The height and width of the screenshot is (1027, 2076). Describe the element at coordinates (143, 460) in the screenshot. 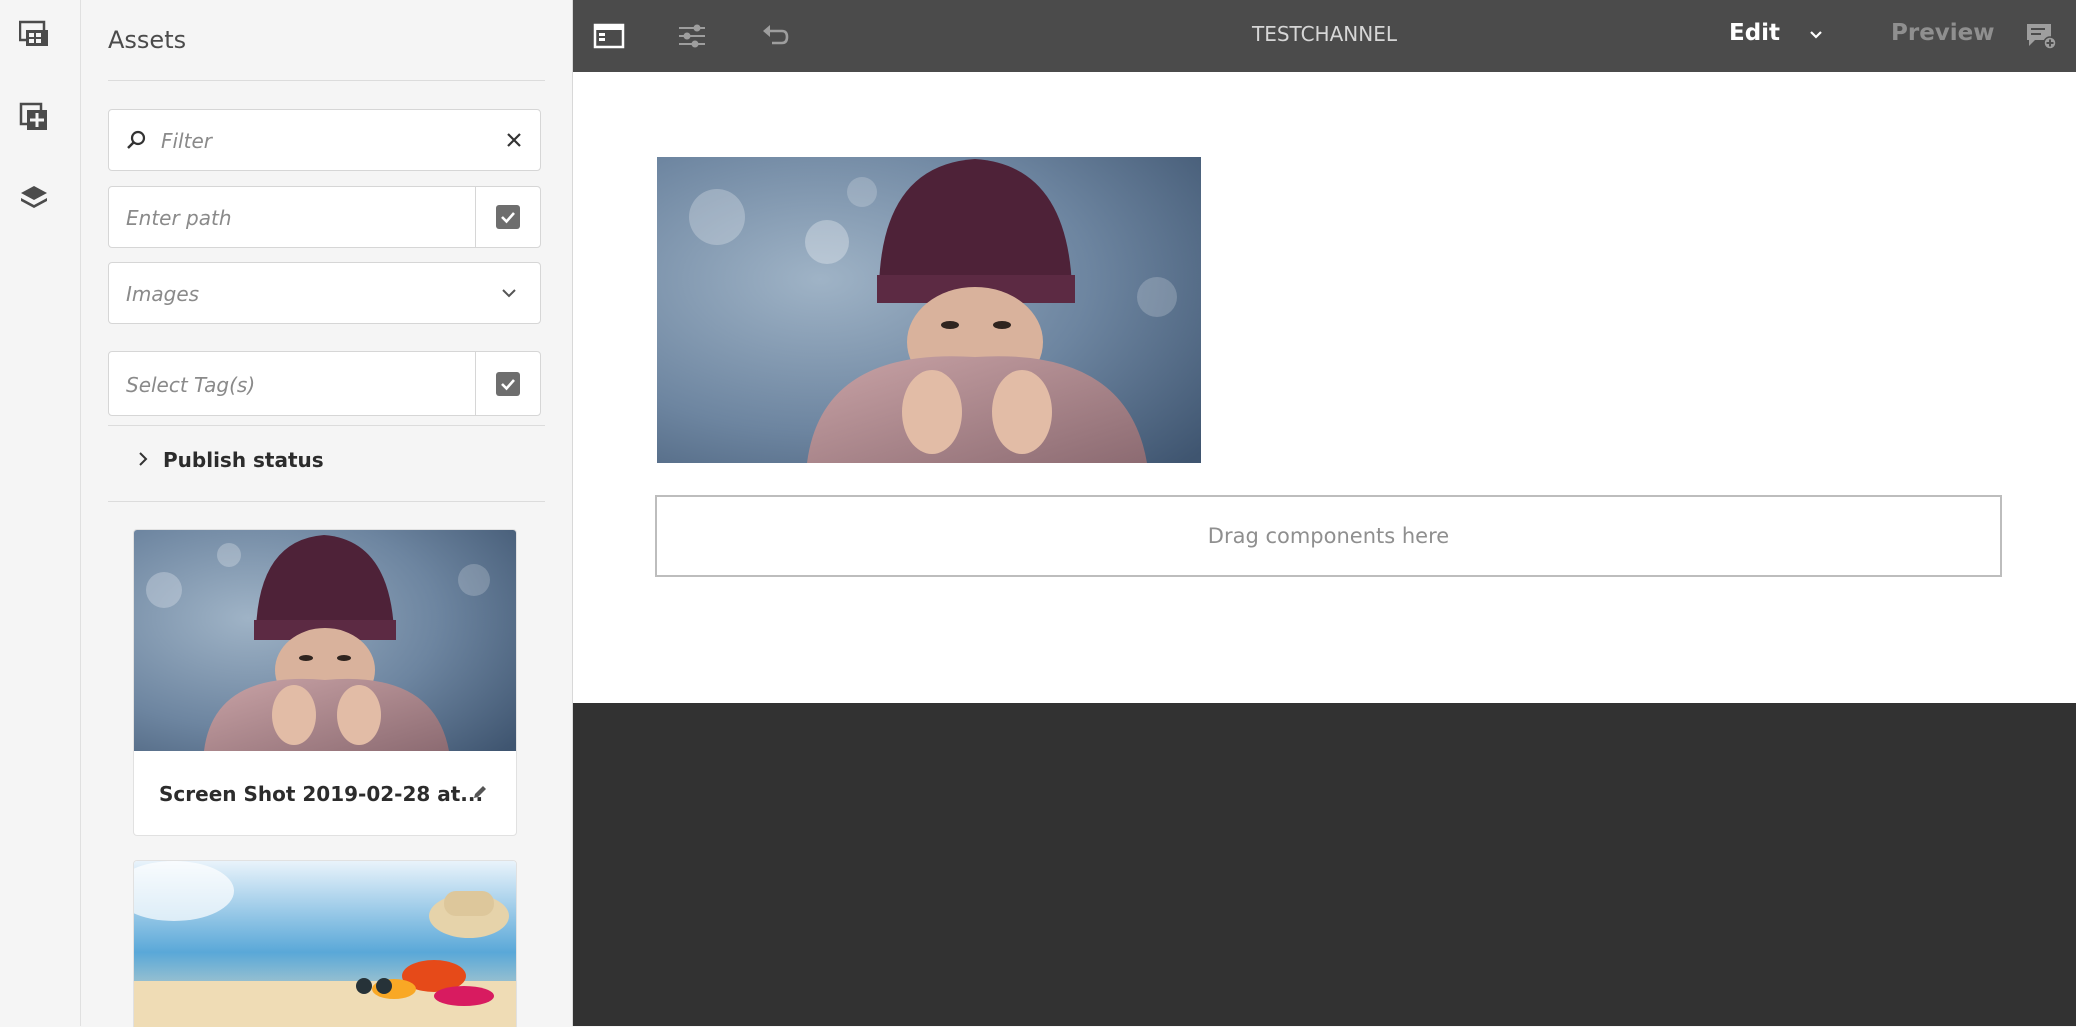

I see `chevron-right-icon` at that location.